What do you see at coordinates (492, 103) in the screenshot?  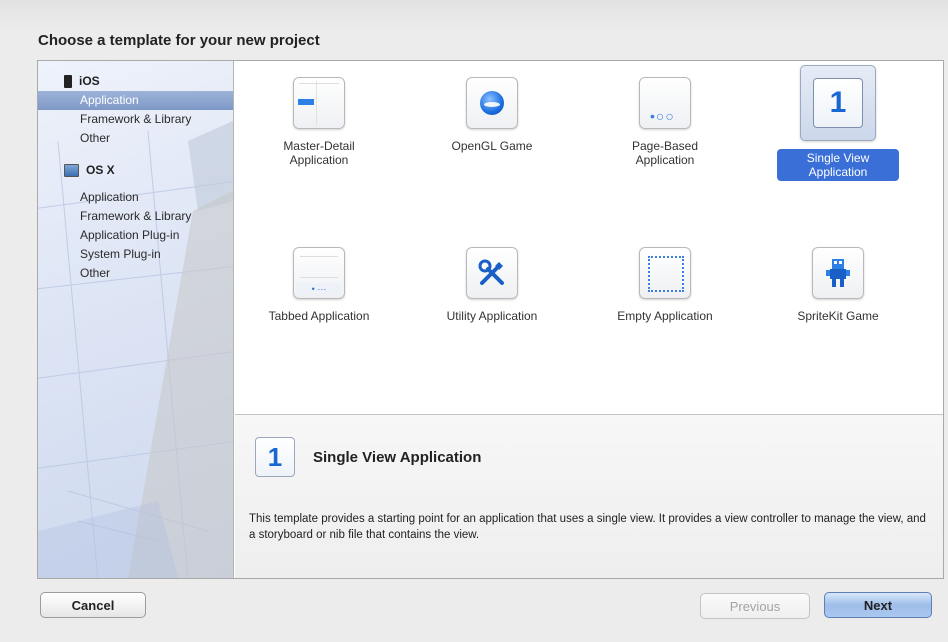 I see `opengl-game-icon` at bounding box center [492, 103].